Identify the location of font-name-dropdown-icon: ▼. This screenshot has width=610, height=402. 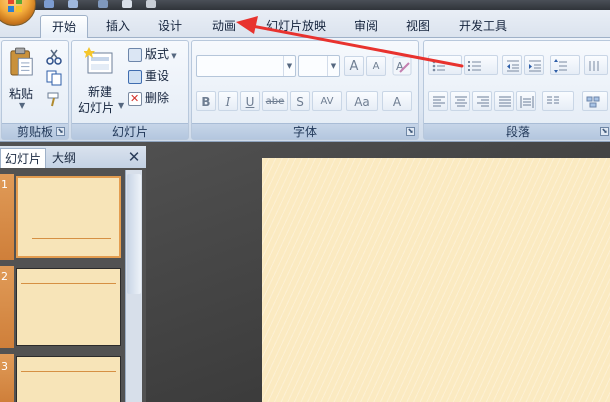
(289, 66).